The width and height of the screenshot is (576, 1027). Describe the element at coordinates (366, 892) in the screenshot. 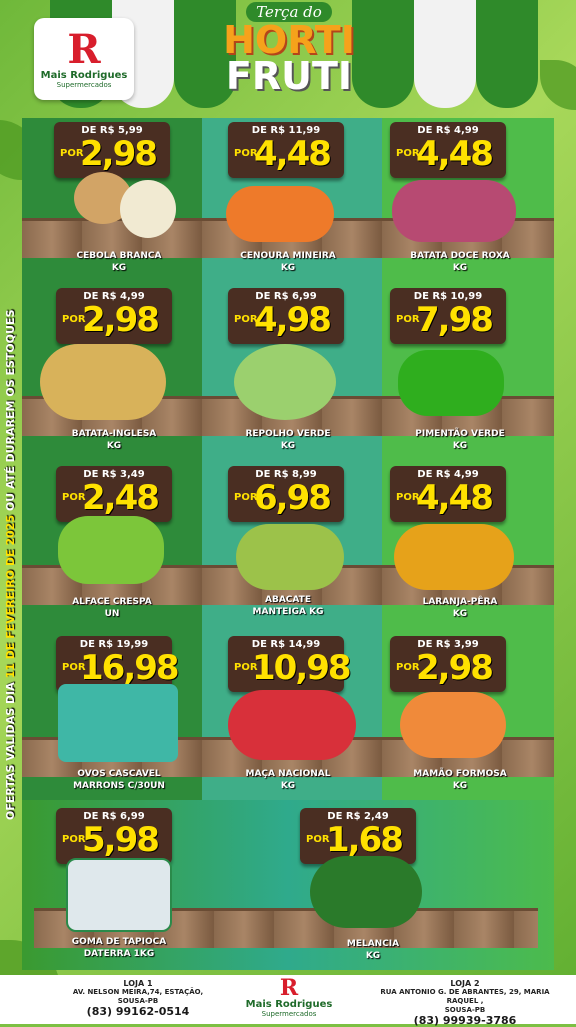

I see `watermelon-image` at that location.